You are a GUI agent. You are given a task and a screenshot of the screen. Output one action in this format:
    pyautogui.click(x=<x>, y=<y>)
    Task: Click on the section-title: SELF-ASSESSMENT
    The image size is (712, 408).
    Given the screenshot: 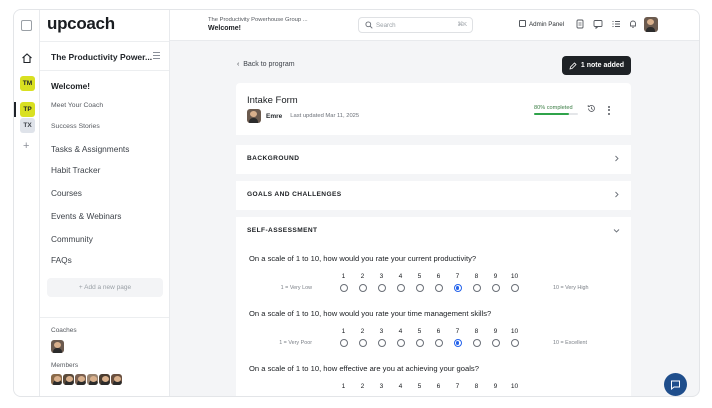 What is the action you would take?
    pyautogui.click(x=282, y=230)
    